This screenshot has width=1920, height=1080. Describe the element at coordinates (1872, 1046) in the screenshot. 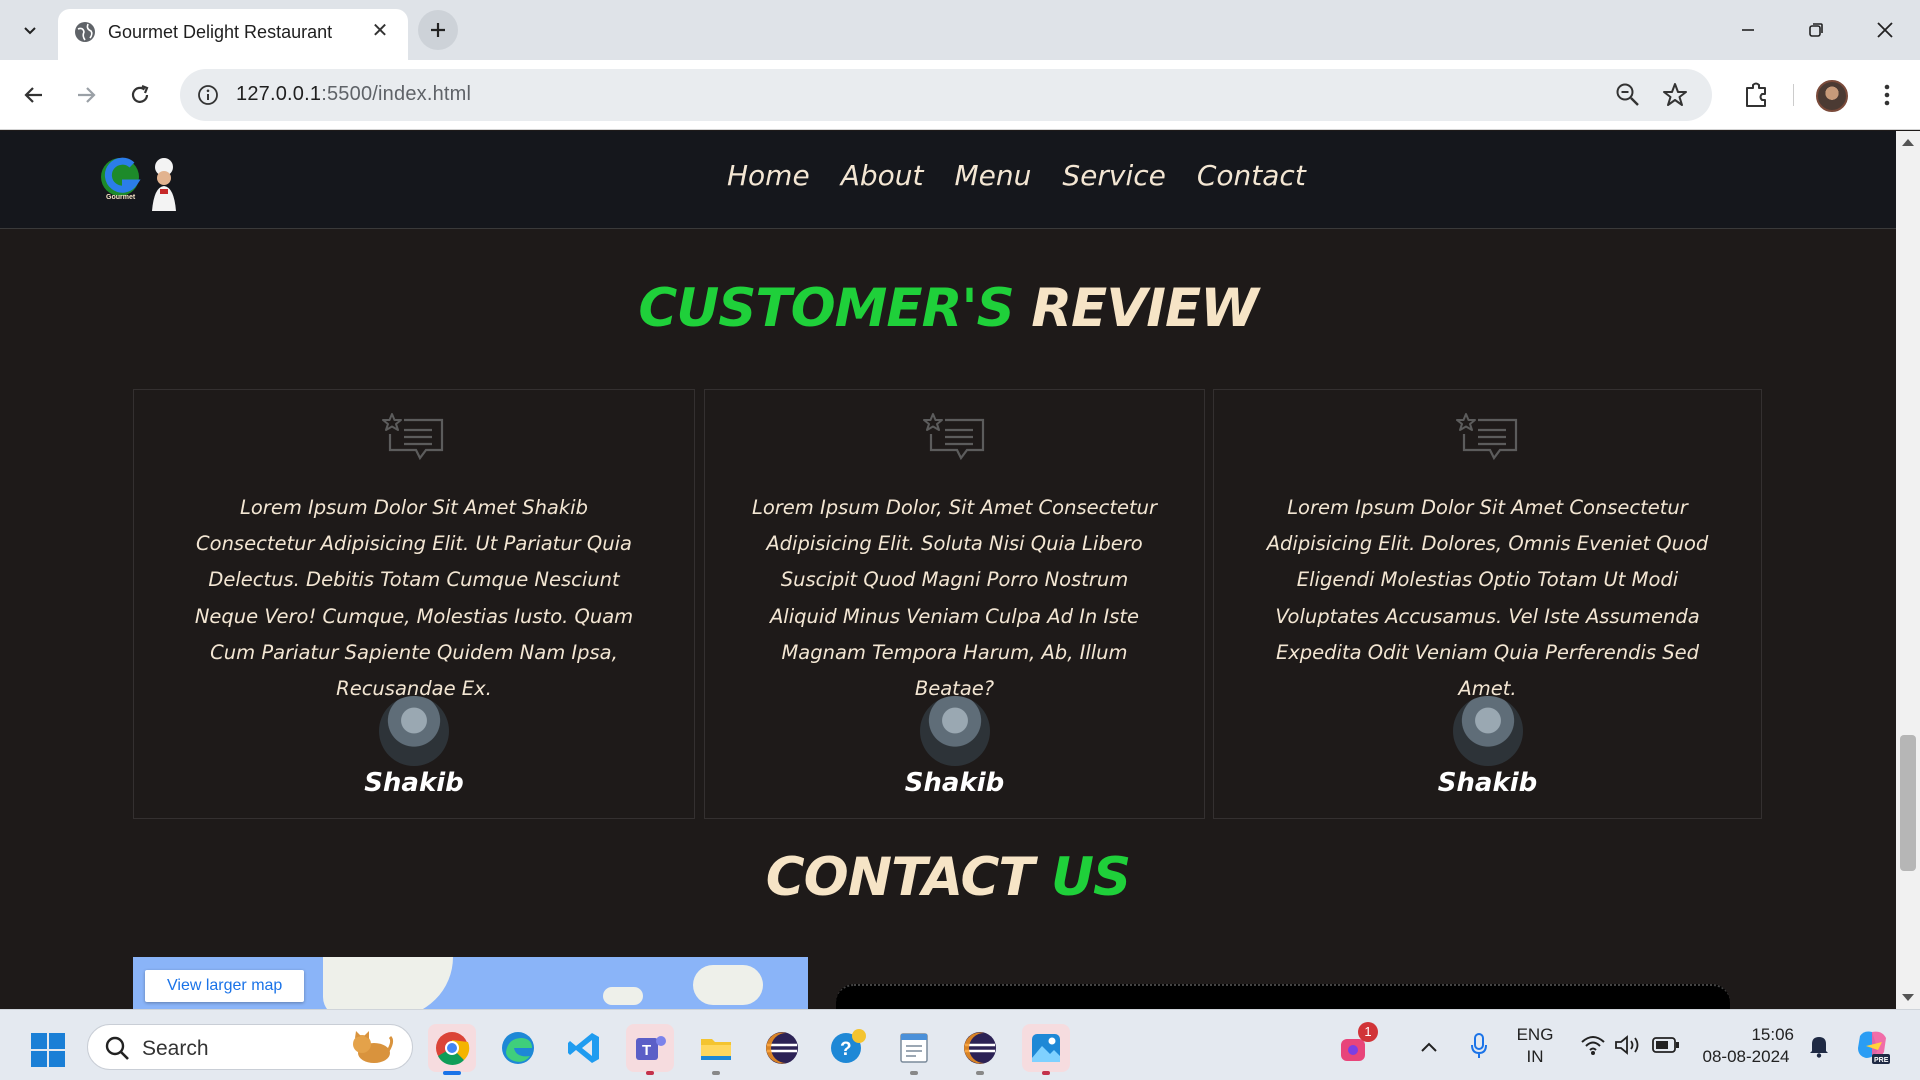

I see `copilot-icon: PRE` at that location.